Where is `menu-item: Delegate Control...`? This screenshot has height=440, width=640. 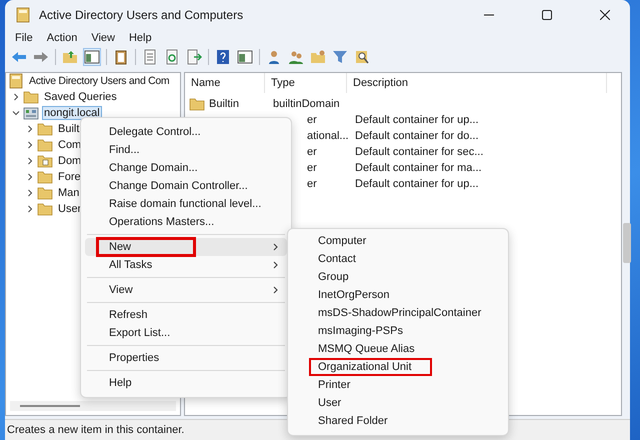
menu-item: Delegate Control... is located at coordinates (186, 132).